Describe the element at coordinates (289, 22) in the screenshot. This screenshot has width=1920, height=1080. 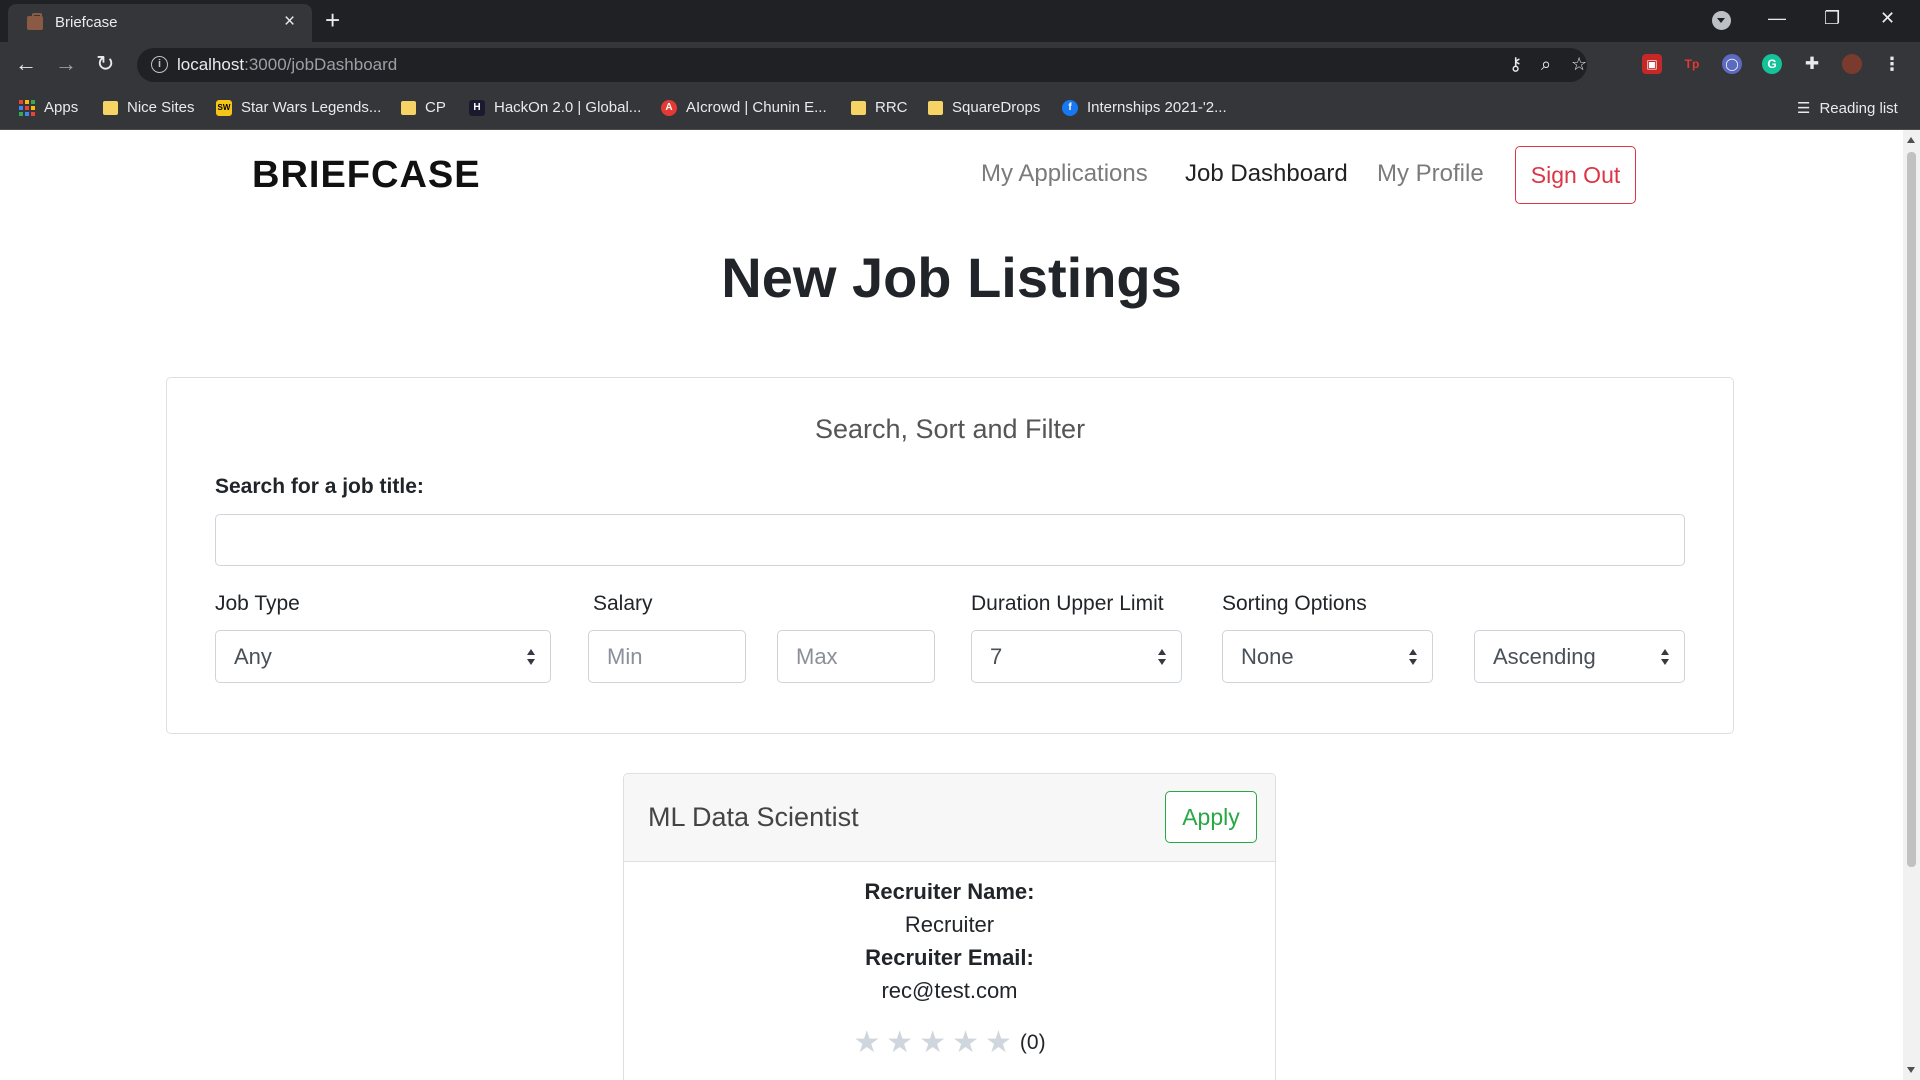
I see `tab-close-icon: ×` at that location.